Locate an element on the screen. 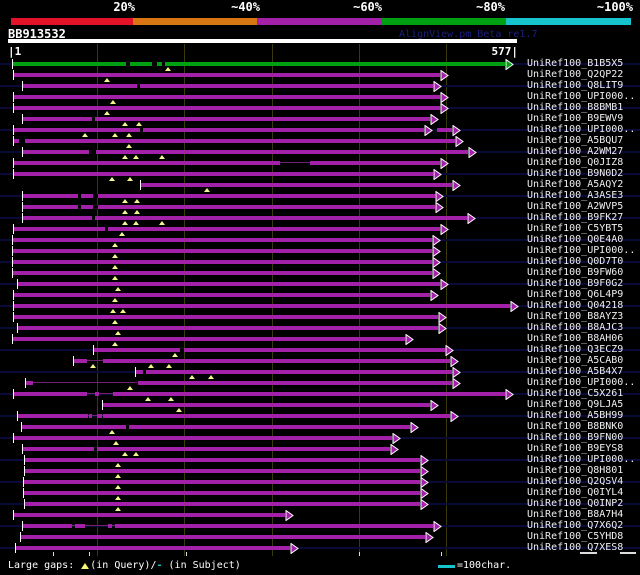  hit-label: UniRef100_B9FN00 is located at coordinates (575, 438).